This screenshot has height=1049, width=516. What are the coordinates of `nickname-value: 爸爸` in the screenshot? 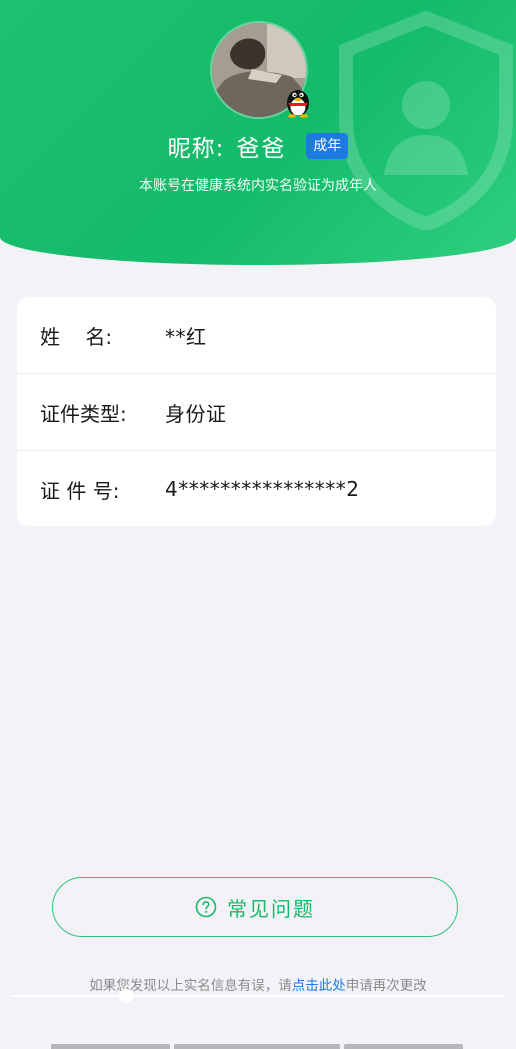 It's located at (261, 149).